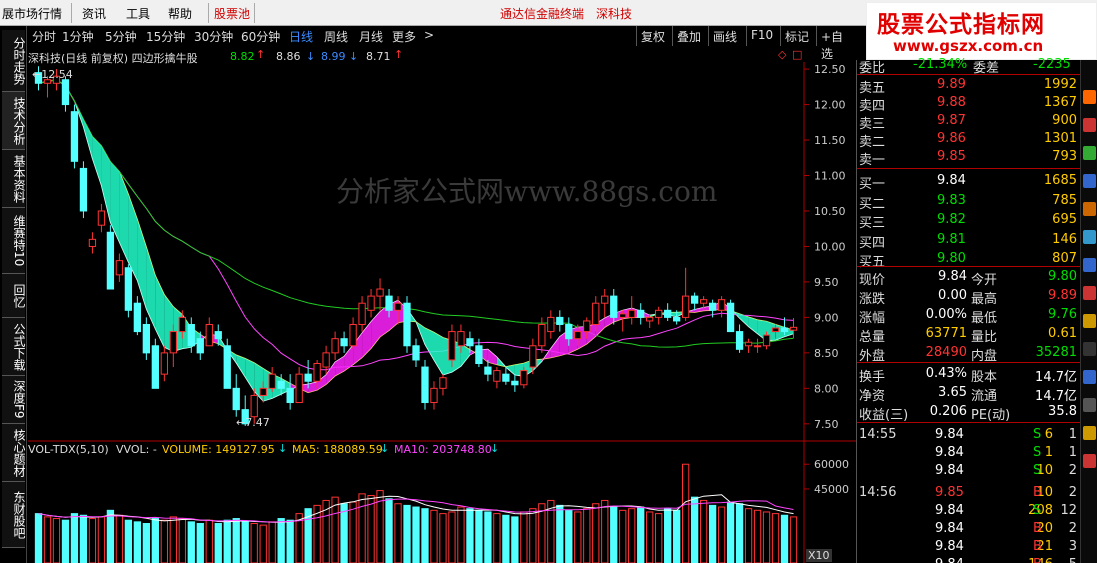 The width and height of the screenshot is (1097, 563). Describe the element at coordinates (969, 559) in the screenshot. I see `tick-row: 9.84146B5` at that location.